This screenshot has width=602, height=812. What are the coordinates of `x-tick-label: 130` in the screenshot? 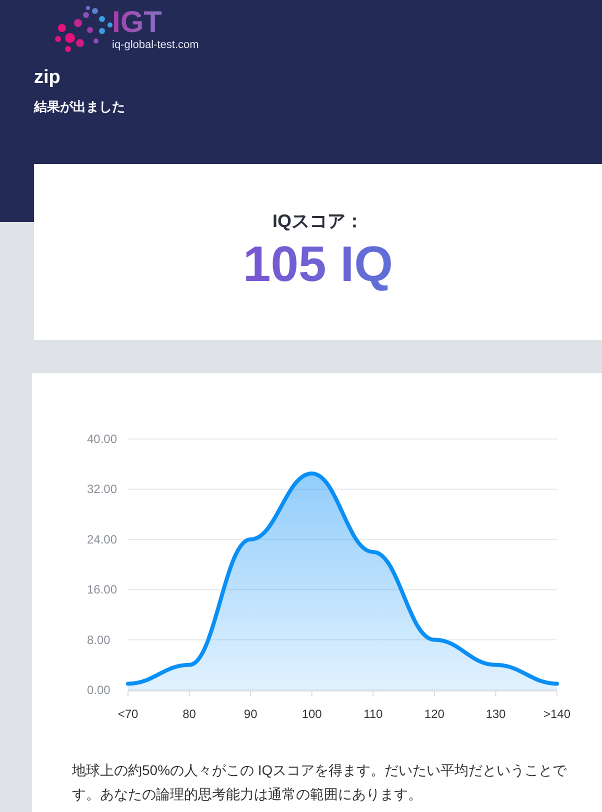 It's located at (496, 714).